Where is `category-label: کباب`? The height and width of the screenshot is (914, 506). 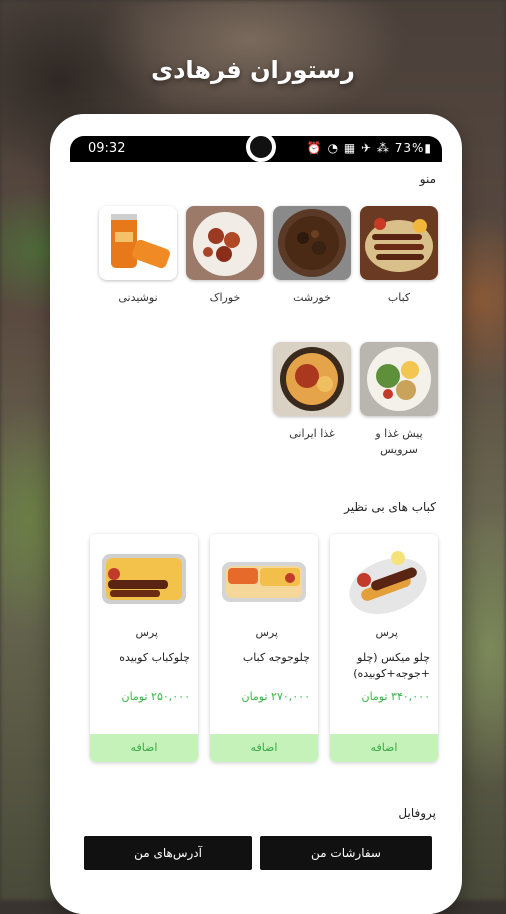
category-label: کباب is located at coordinates (399, 297).